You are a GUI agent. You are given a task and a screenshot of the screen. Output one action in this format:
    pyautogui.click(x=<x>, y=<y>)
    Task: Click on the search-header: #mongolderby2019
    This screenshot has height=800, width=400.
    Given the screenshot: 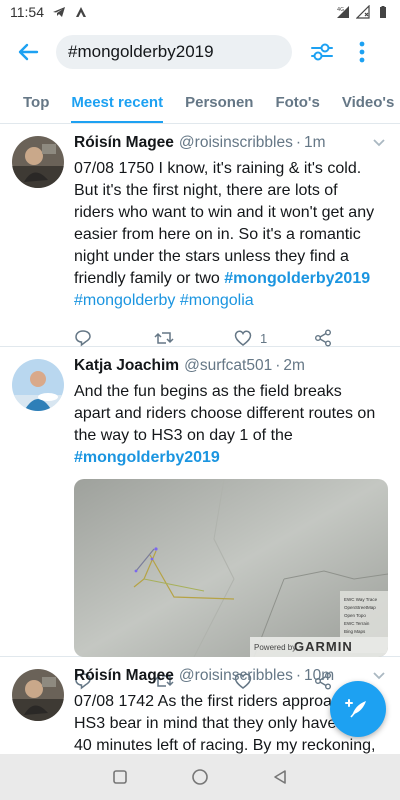 What is the action you would take?
    pyautogui.click(x=200, y=52)
    